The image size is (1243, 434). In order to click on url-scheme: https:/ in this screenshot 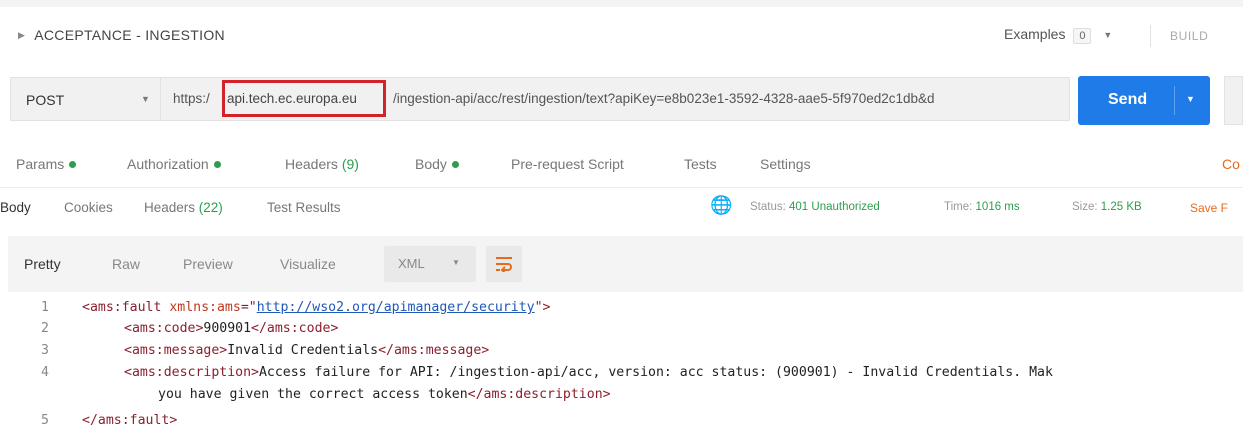, I will do `click(191, 98)`.